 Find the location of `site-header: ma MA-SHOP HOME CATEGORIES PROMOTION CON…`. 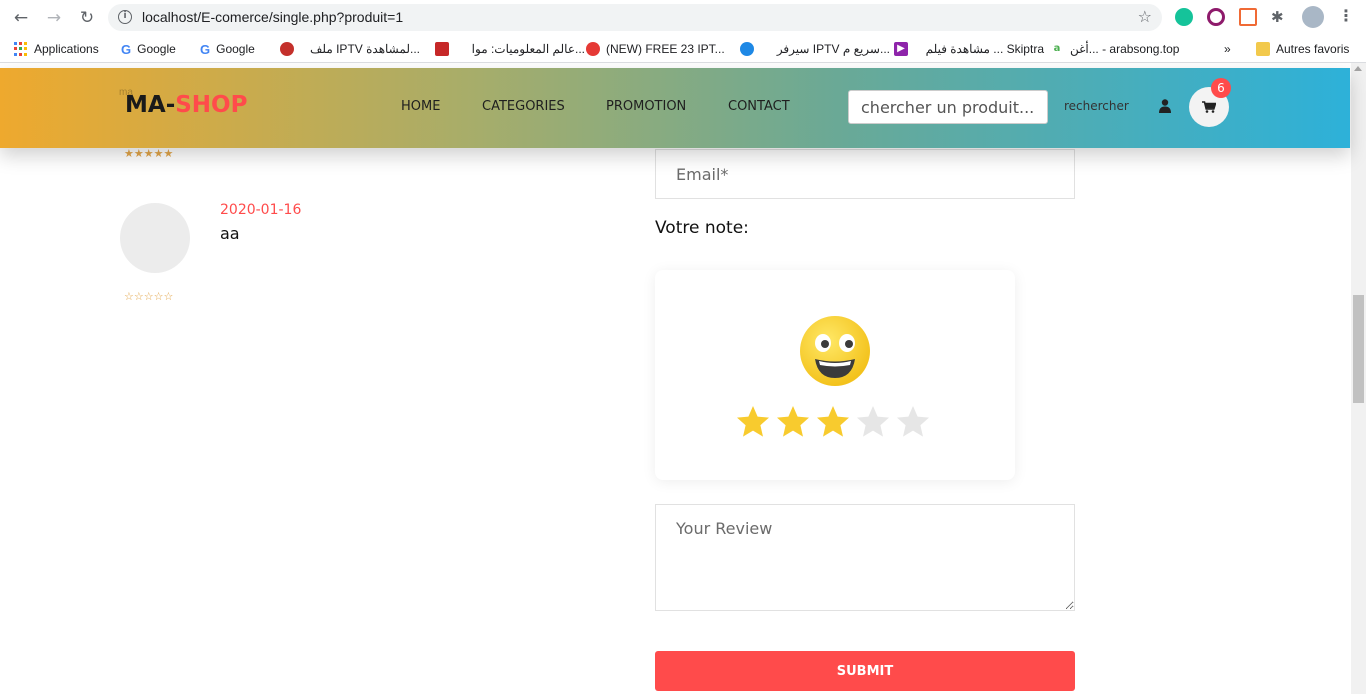

site-header: ma MA-SHOP HOME CATEGORIES PROMOTION CON… is located at coordinates (675, 108).